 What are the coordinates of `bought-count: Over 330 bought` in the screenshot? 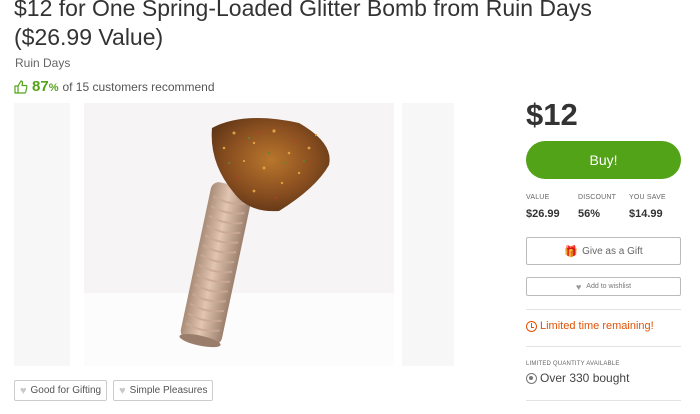 It's located at (577, 378).